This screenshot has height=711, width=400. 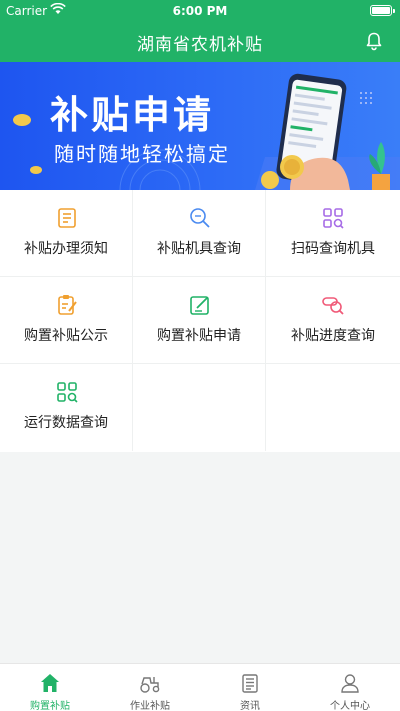 What do you see at coordinates (132, 115) in the screenshot?
I see `banner-title: 补贴申请` at bounding box center [132, 115].